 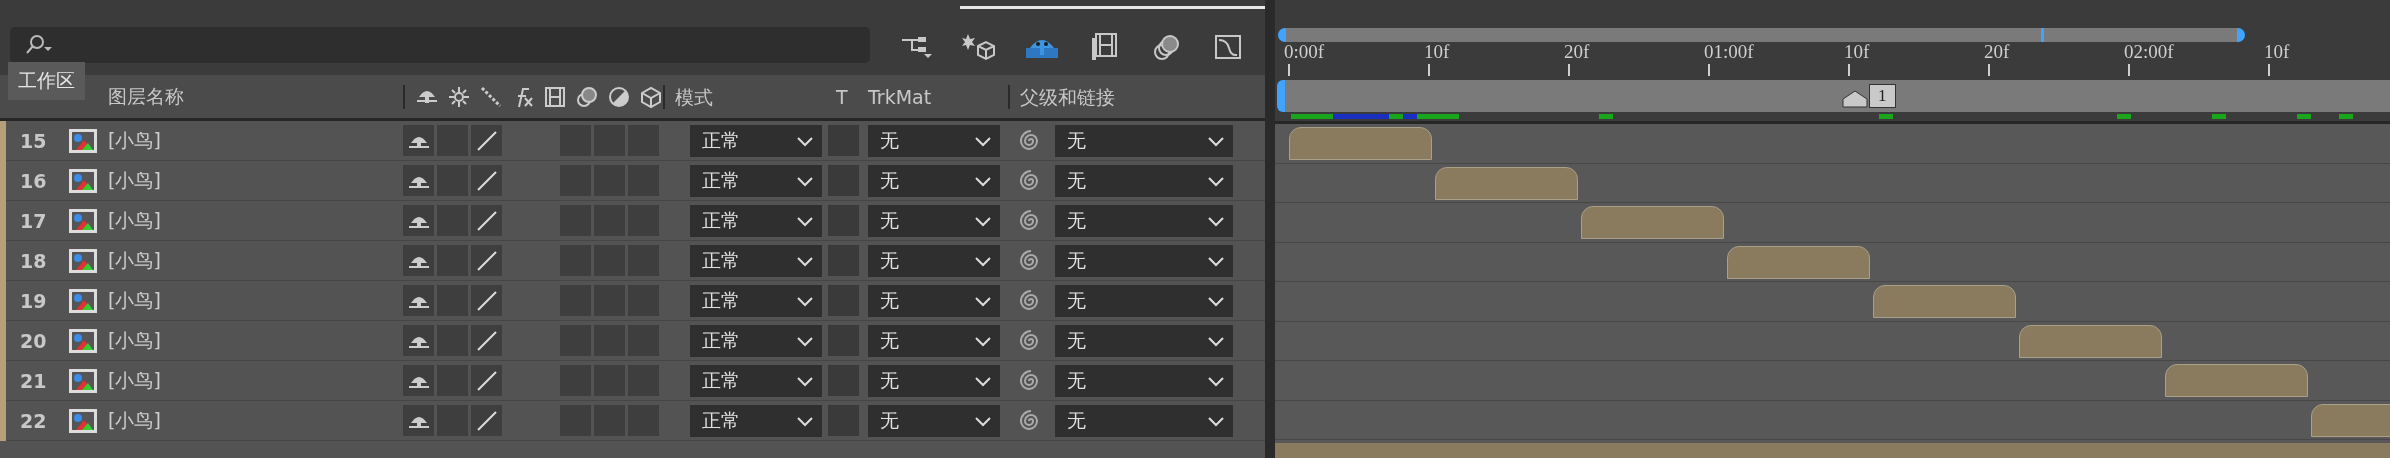 I want to click on layer-number: 20, so click(x=33, y=340).